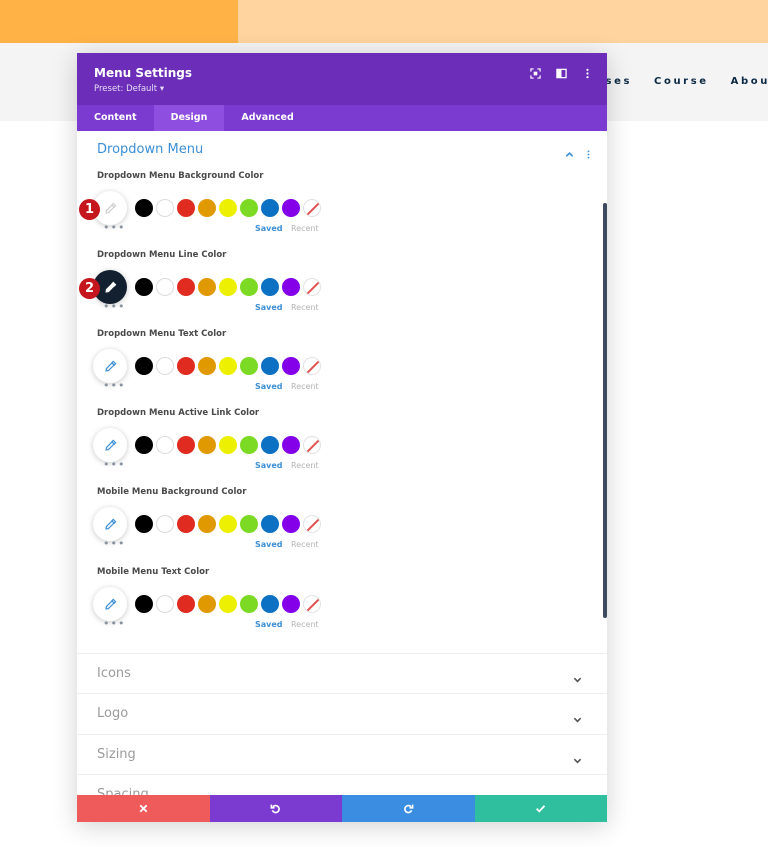 This screenshot has width=768, height=847. Describe the element at coordinates (408, 808) in the screenshot. I see `redo-button` at that location.